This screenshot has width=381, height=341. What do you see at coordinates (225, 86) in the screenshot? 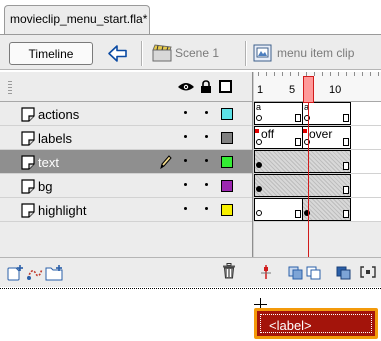
I see `outline-toggle-icon` at bounding box center [225, 86].